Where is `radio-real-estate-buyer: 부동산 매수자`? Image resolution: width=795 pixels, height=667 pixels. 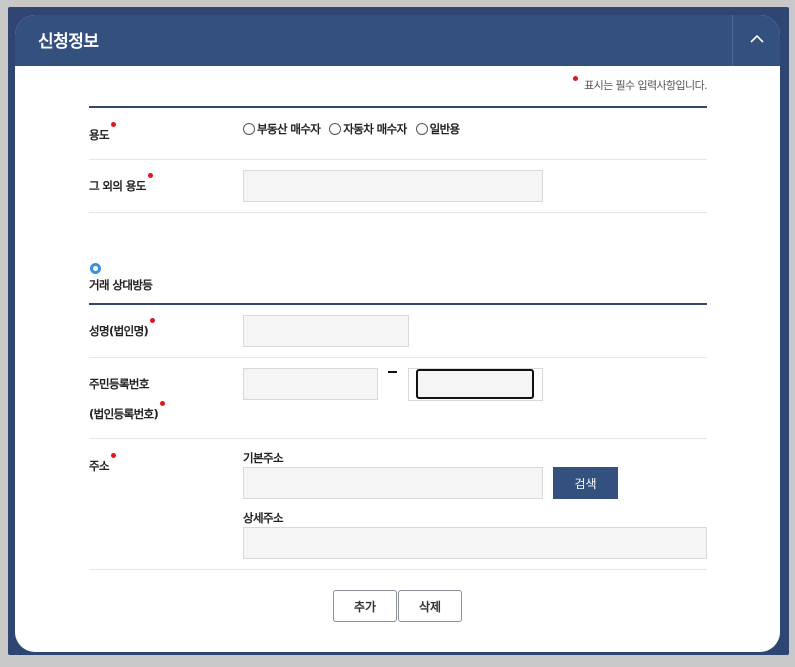
radio-real-estate-buyer: 부동산 매수자 is located at coordinates (282, 129).